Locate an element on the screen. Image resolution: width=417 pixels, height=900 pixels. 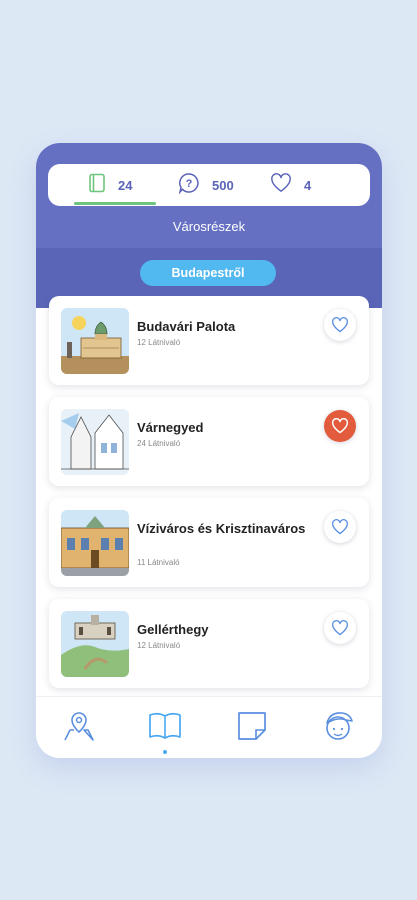
stats-bar: 24 ? 500 4 is located at coordinates (209, 185).